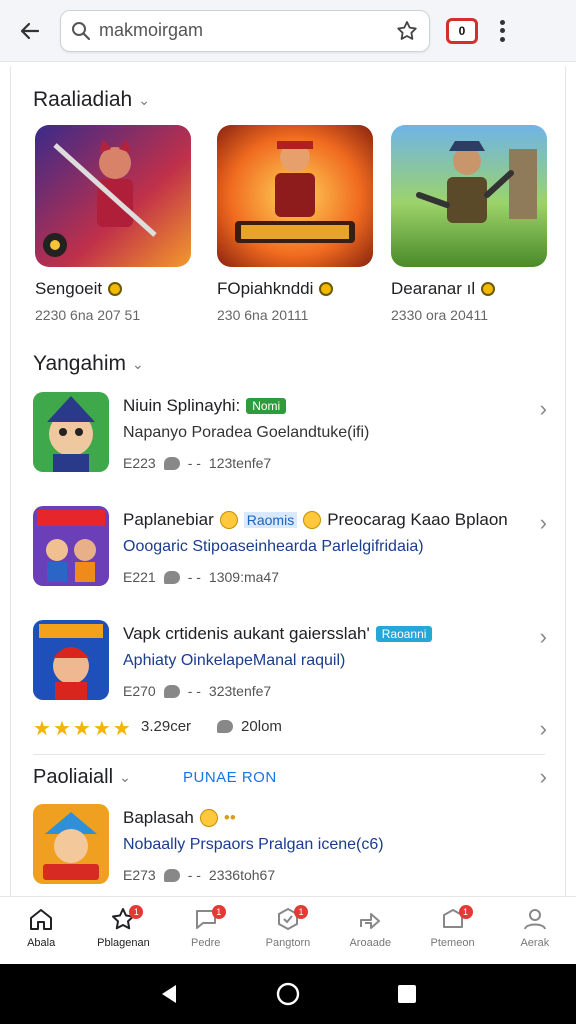 The height and width of the screenshot is (1024, 576). I want to click on section-header-2: Yangahim ⌄, so click(88, 364).